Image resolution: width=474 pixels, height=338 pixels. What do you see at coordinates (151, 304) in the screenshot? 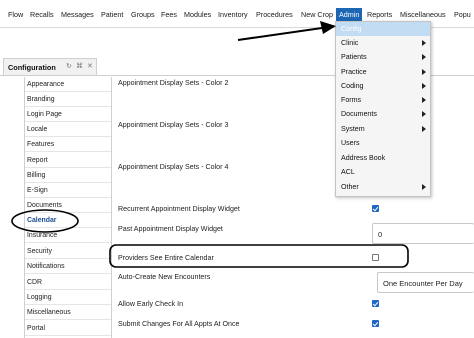
I see `setting-label-early-check-in: Allow Early Check In` at bounding box center [151, 304].